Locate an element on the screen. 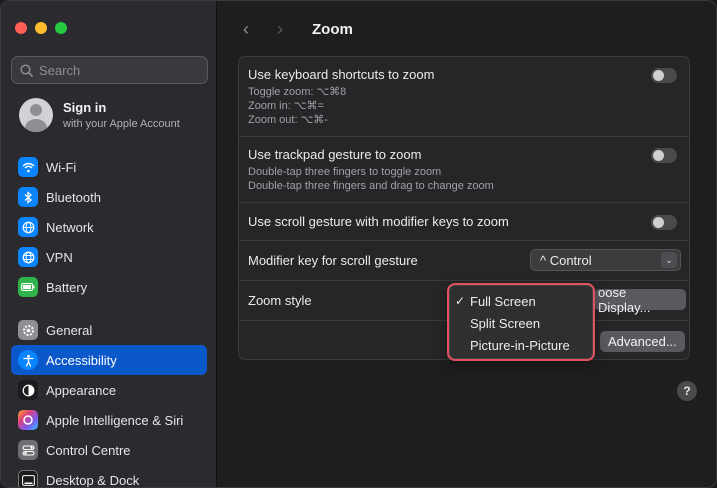 The height and width of the screenshot is (488, 717). menu-item-split-screen: Split Screen is located at coordinates (521, 323).